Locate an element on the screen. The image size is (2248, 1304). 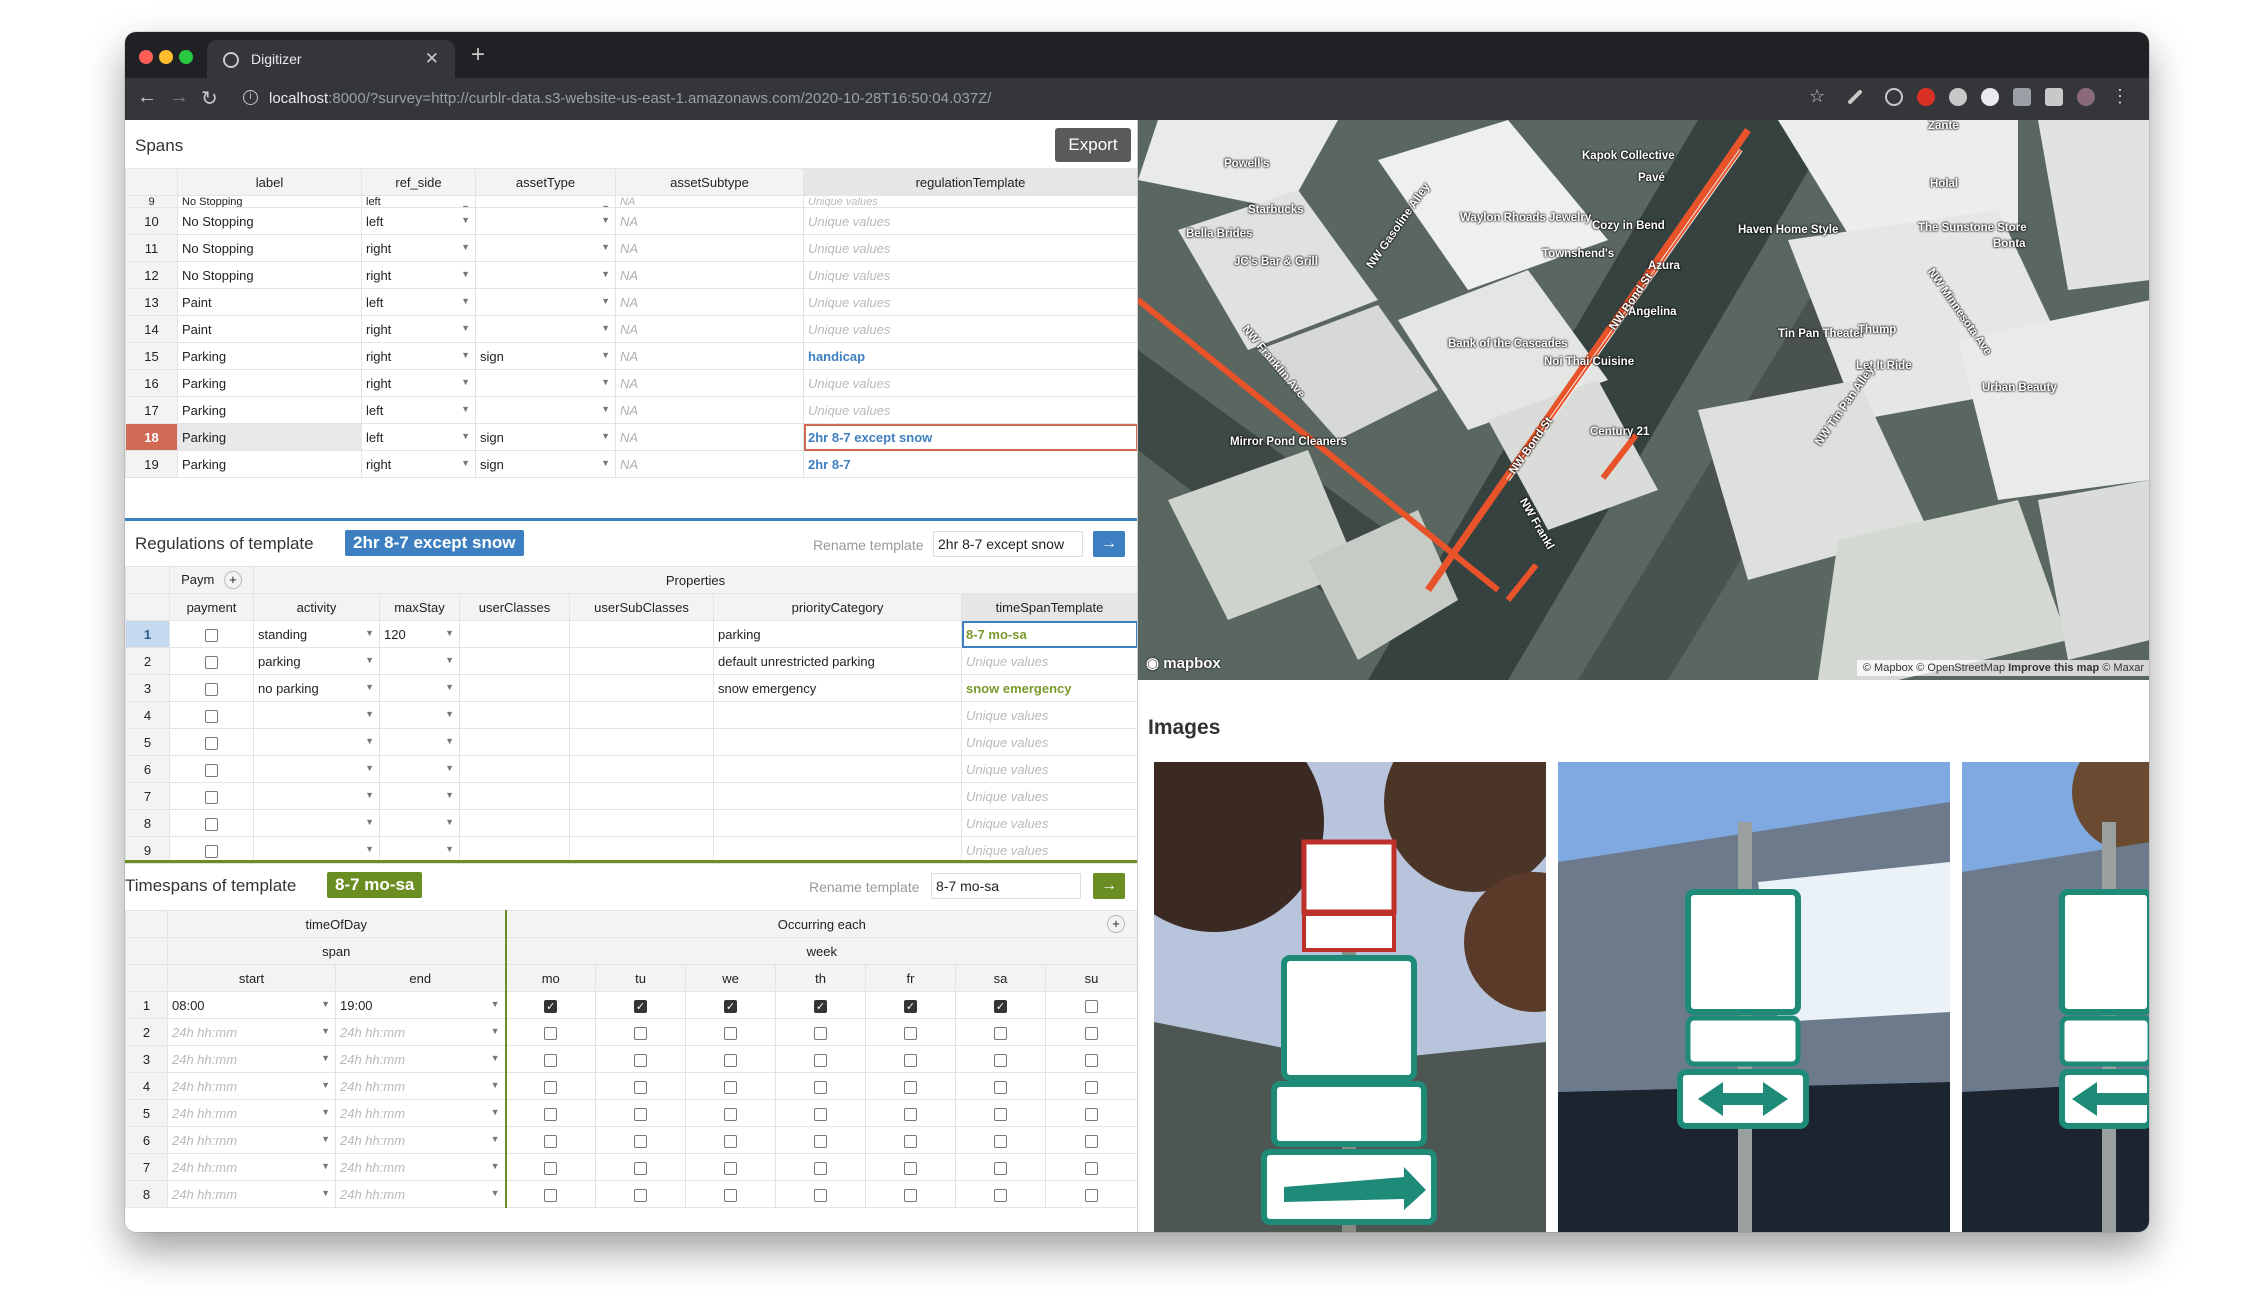
col-header-ref-side: ref_side is located at coordinates (418, 182).